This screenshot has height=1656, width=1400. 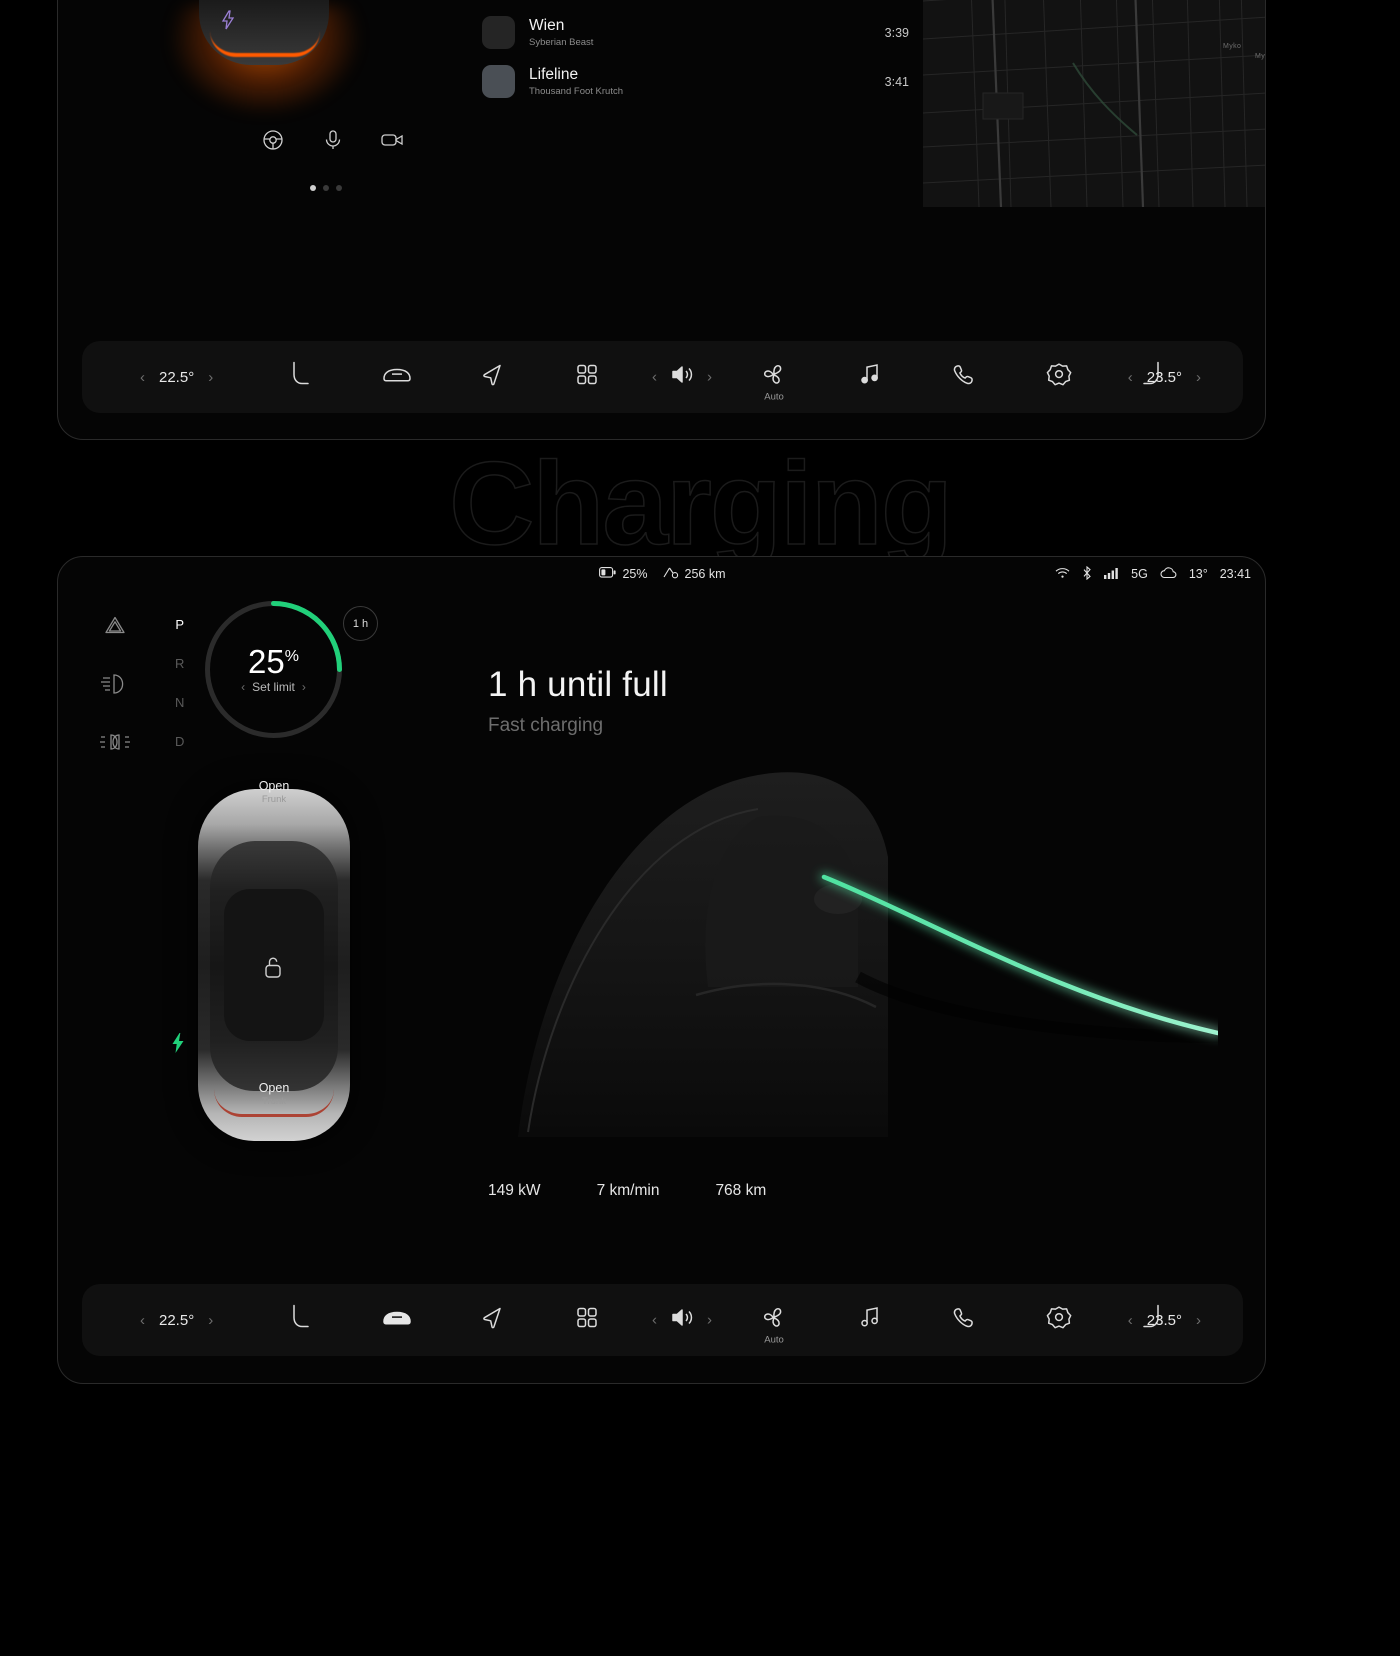 I want to click on battery-gauge: 25% ‹ Set limit ›, so click(x=273, y=669).